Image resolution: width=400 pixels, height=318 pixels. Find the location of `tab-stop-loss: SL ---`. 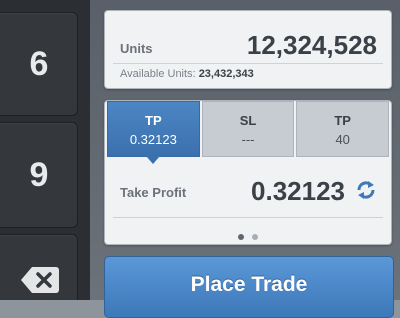

tab-stop-loss: SL --- is located at coordinates (248, 129).